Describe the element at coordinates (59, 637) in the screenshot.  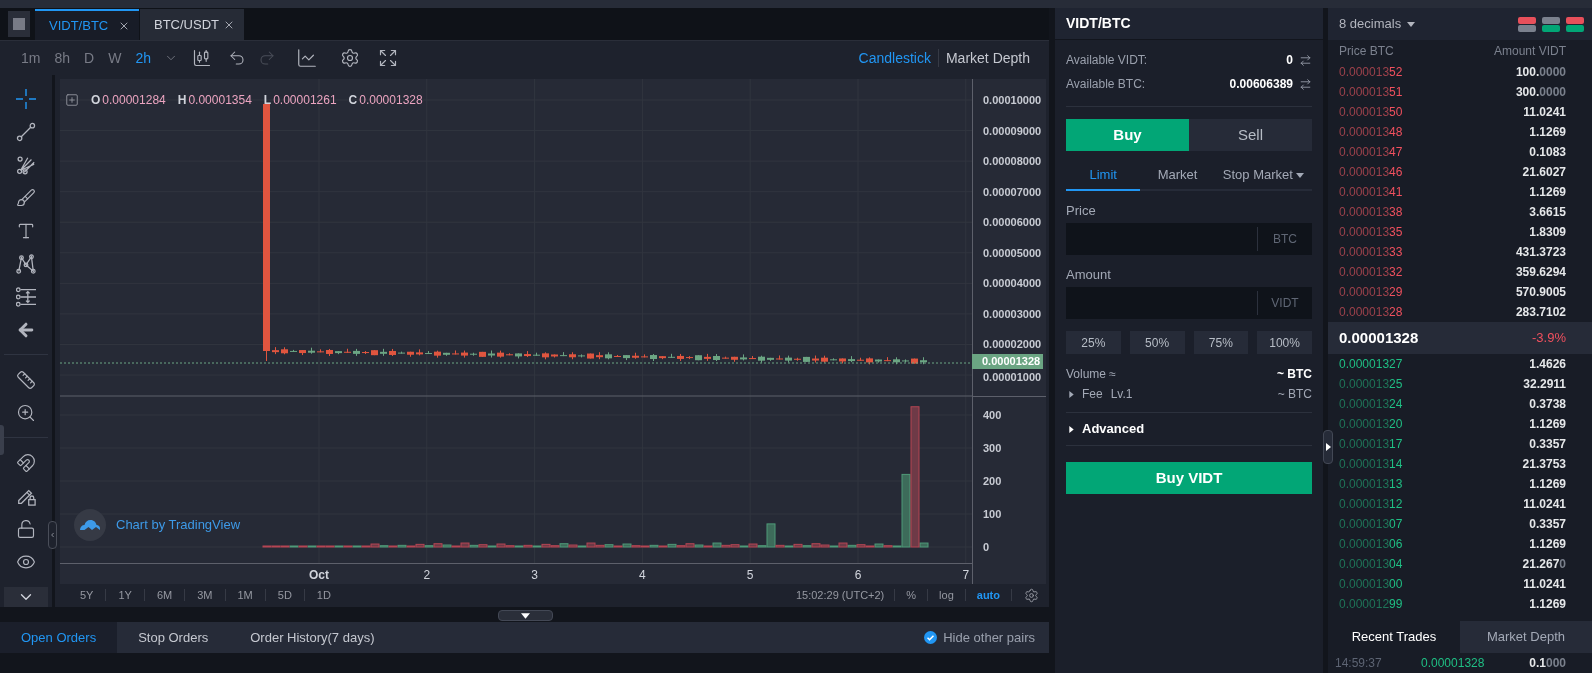
I see `orders-tab: Open Orders` at that location.